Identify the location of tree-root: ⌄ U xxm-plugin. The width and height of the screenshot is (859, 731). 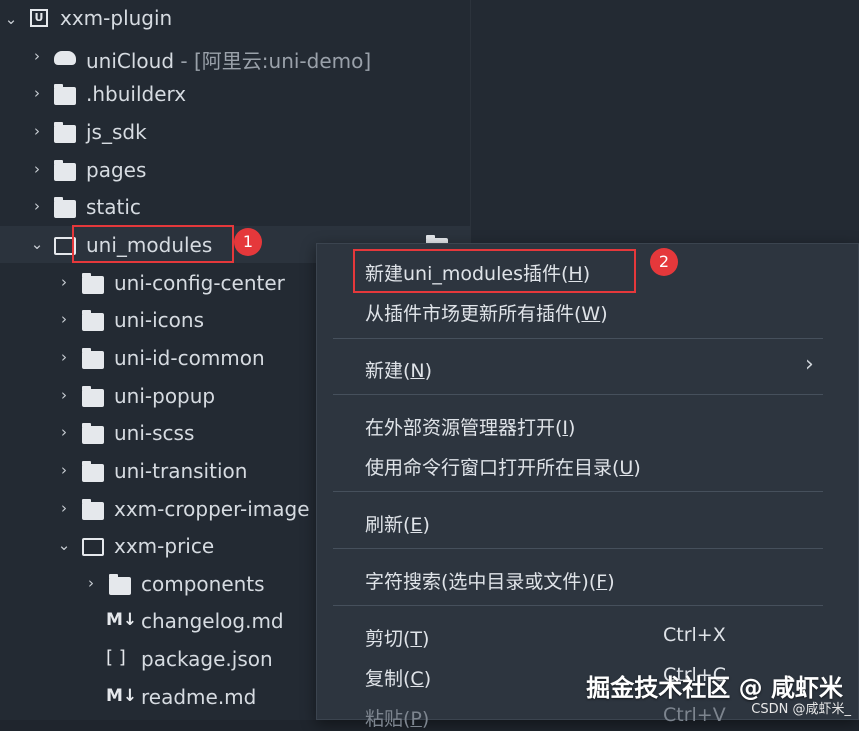
(235, 18).